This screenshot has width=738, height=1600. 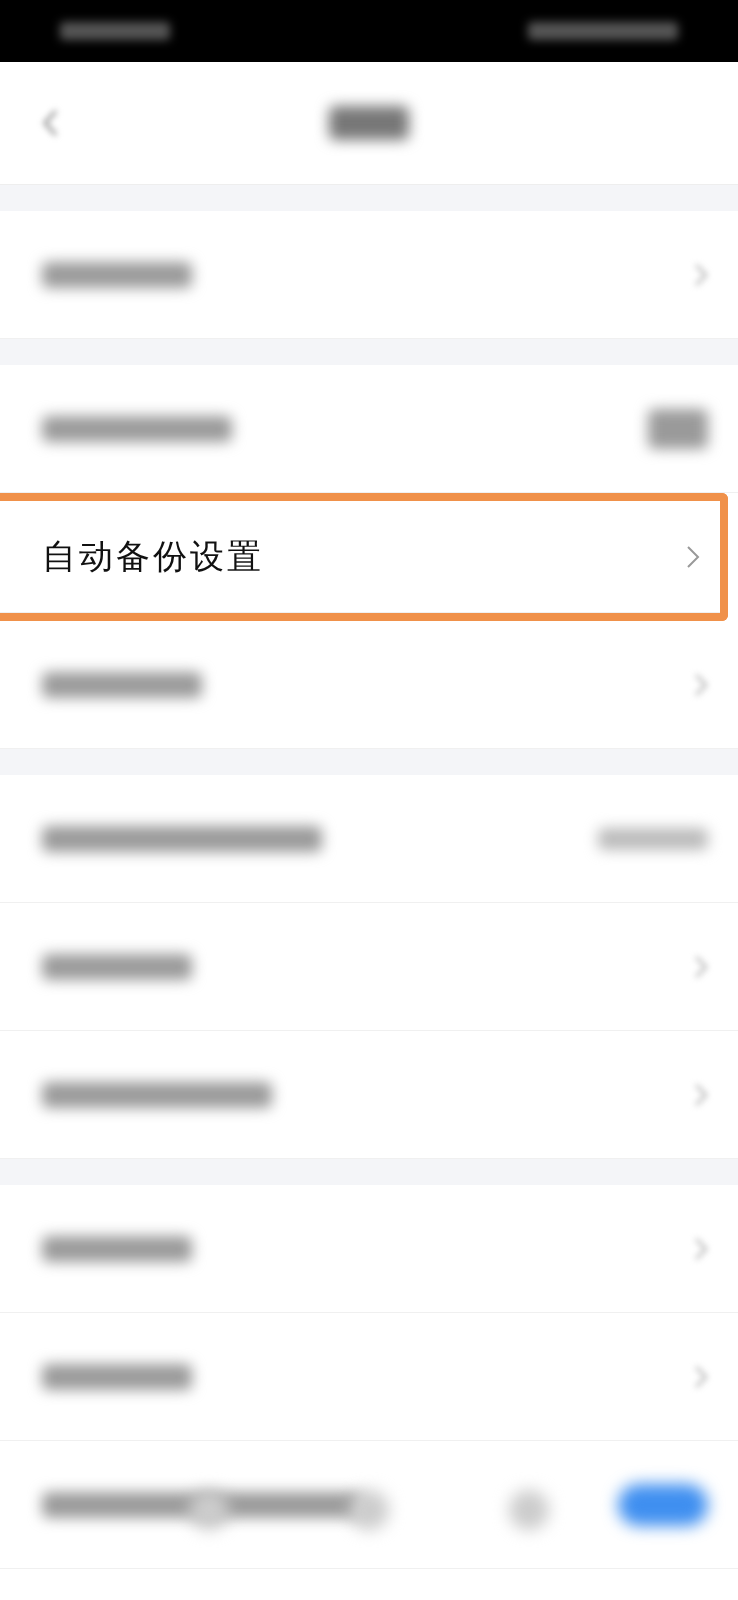 What do you see at coordinates (50, 123) in the screenshot?
I see `back-icon` at bounding box center [50, 123].